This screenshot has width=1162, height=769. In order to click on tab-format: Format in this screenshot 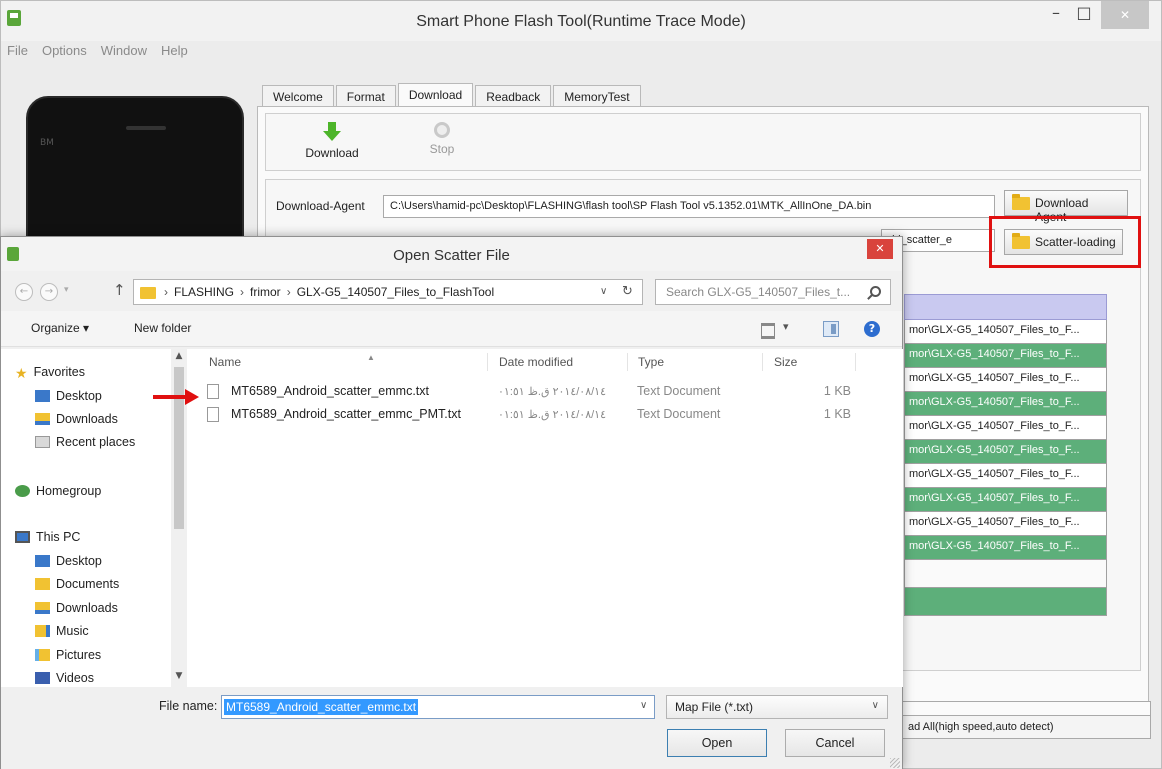, I will do `click(365, 96)`.